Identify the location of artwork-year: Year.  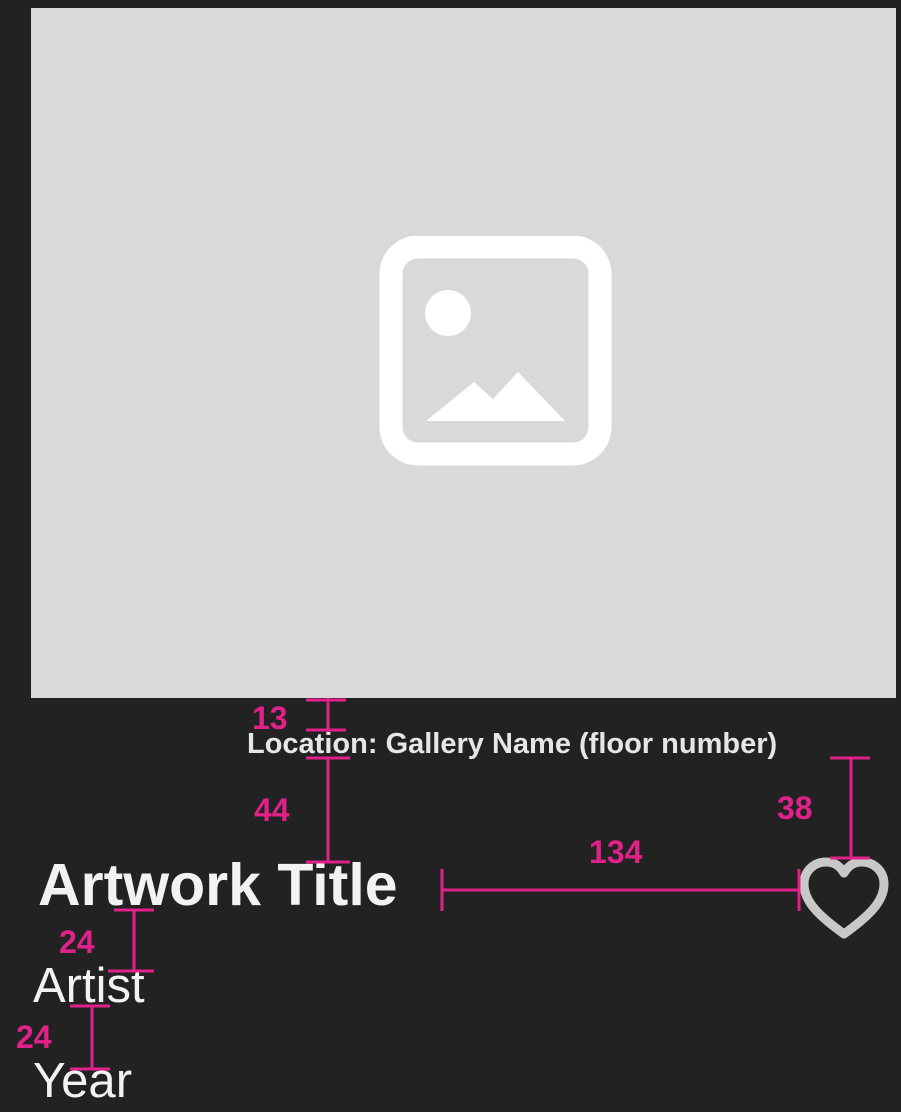
(83, 1081).